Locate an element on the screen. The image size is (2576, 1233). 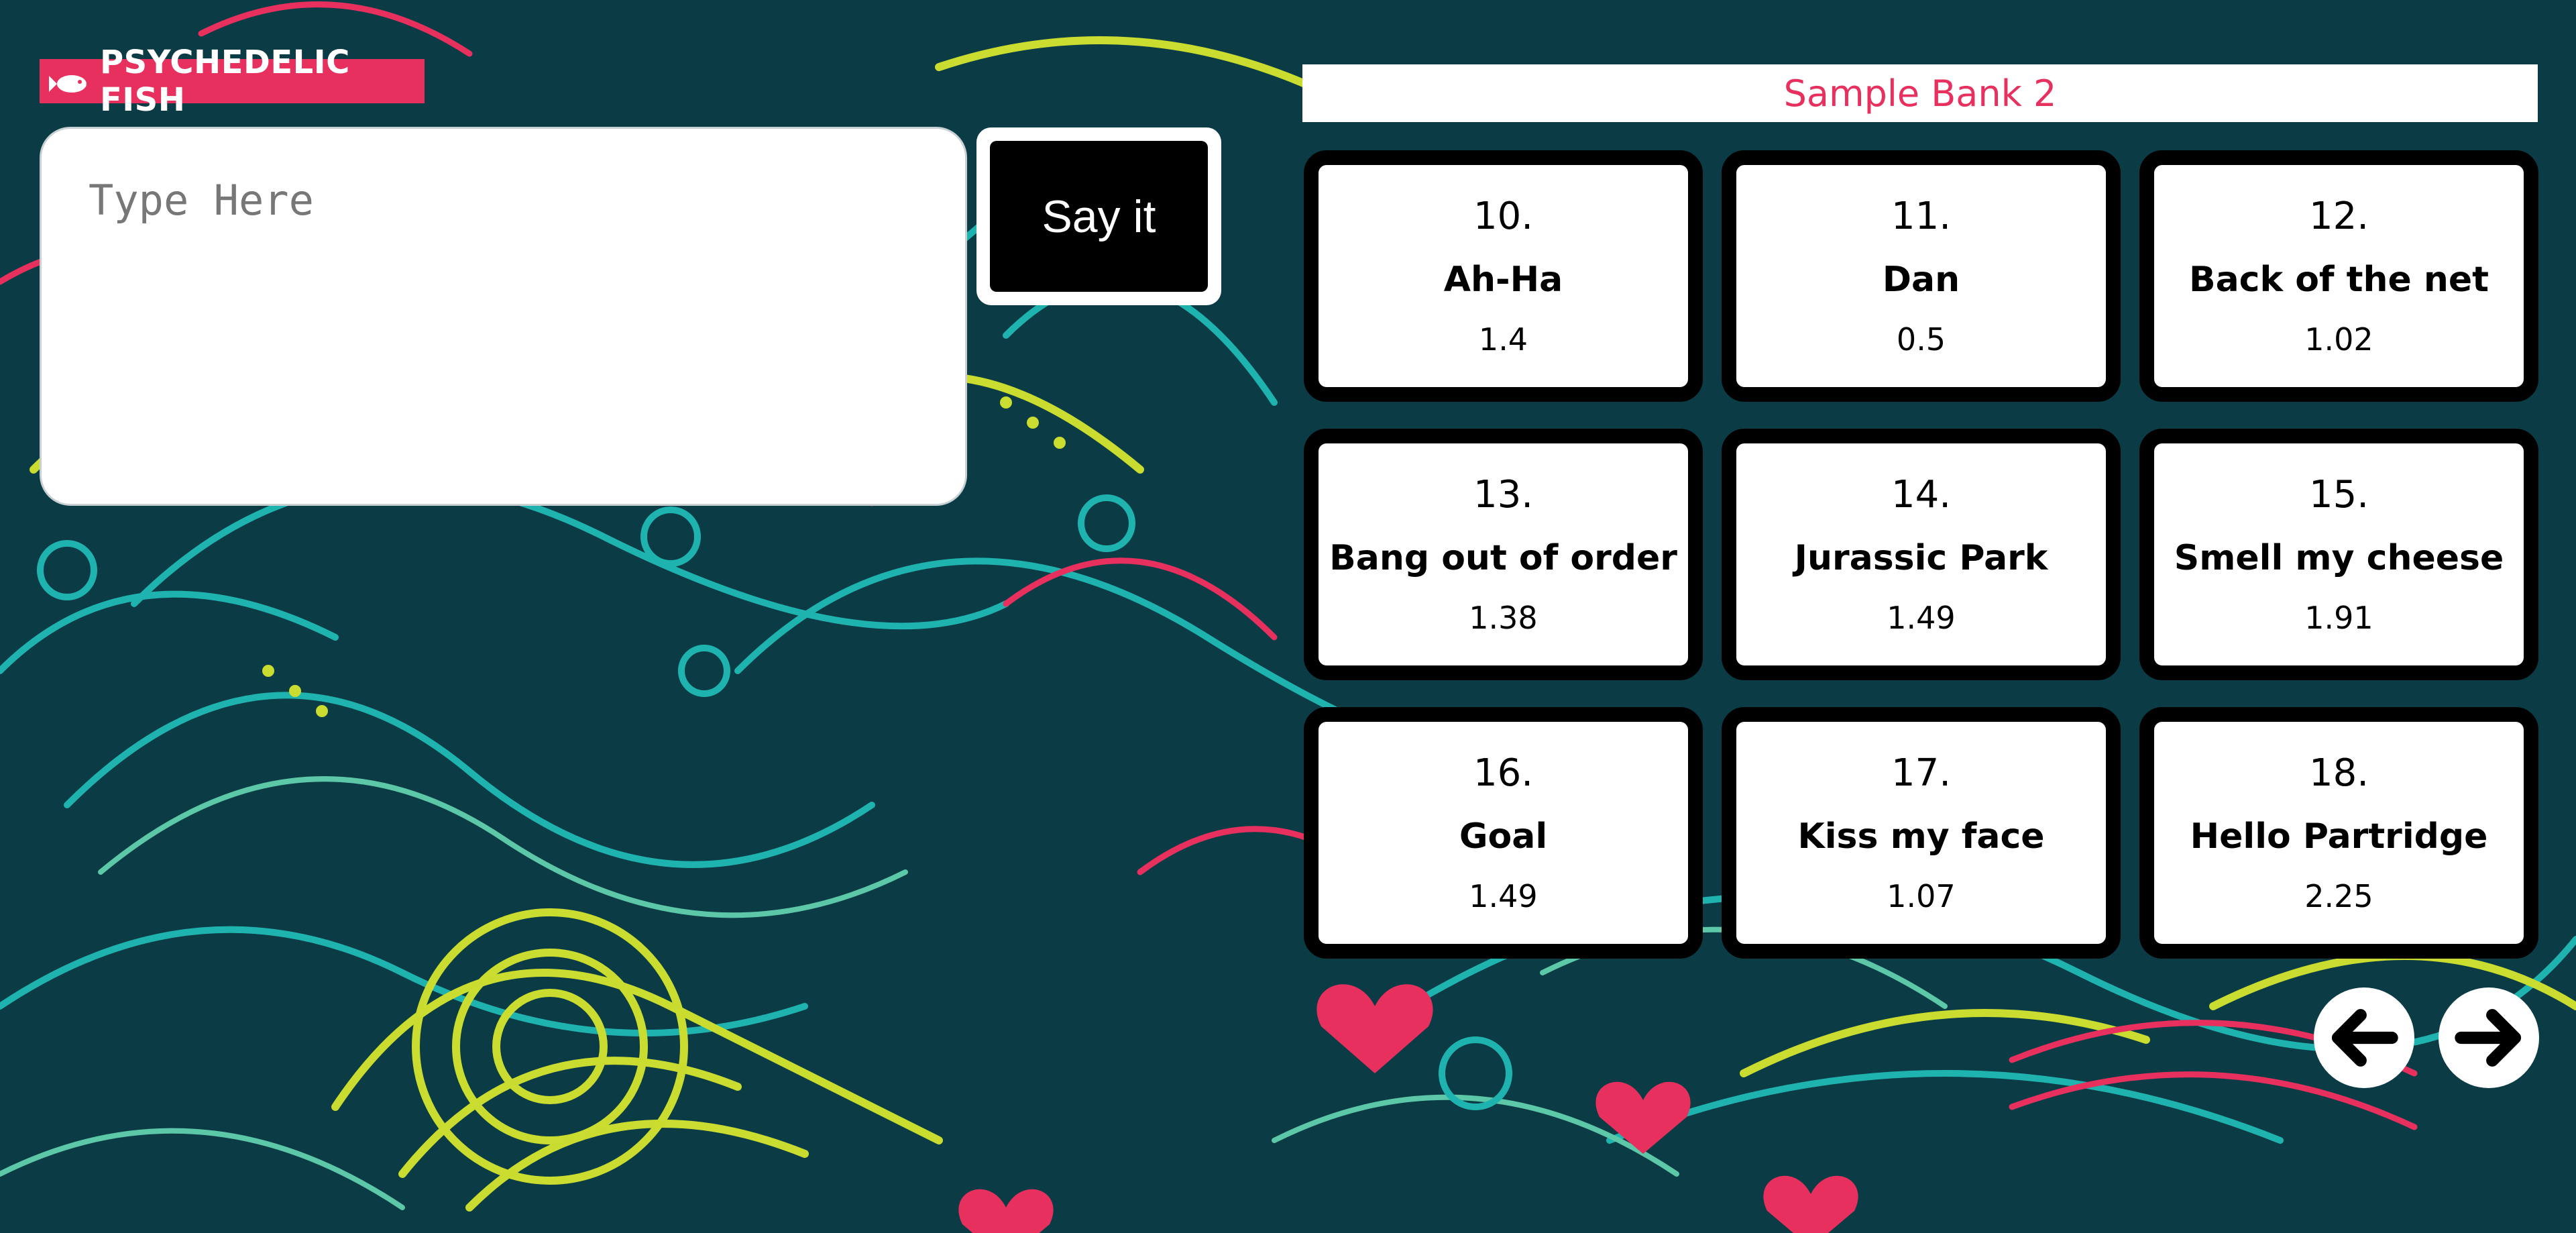
sample-tile-13: 13. Bang out of order 1.38 is located at coordinates (1503, 554).